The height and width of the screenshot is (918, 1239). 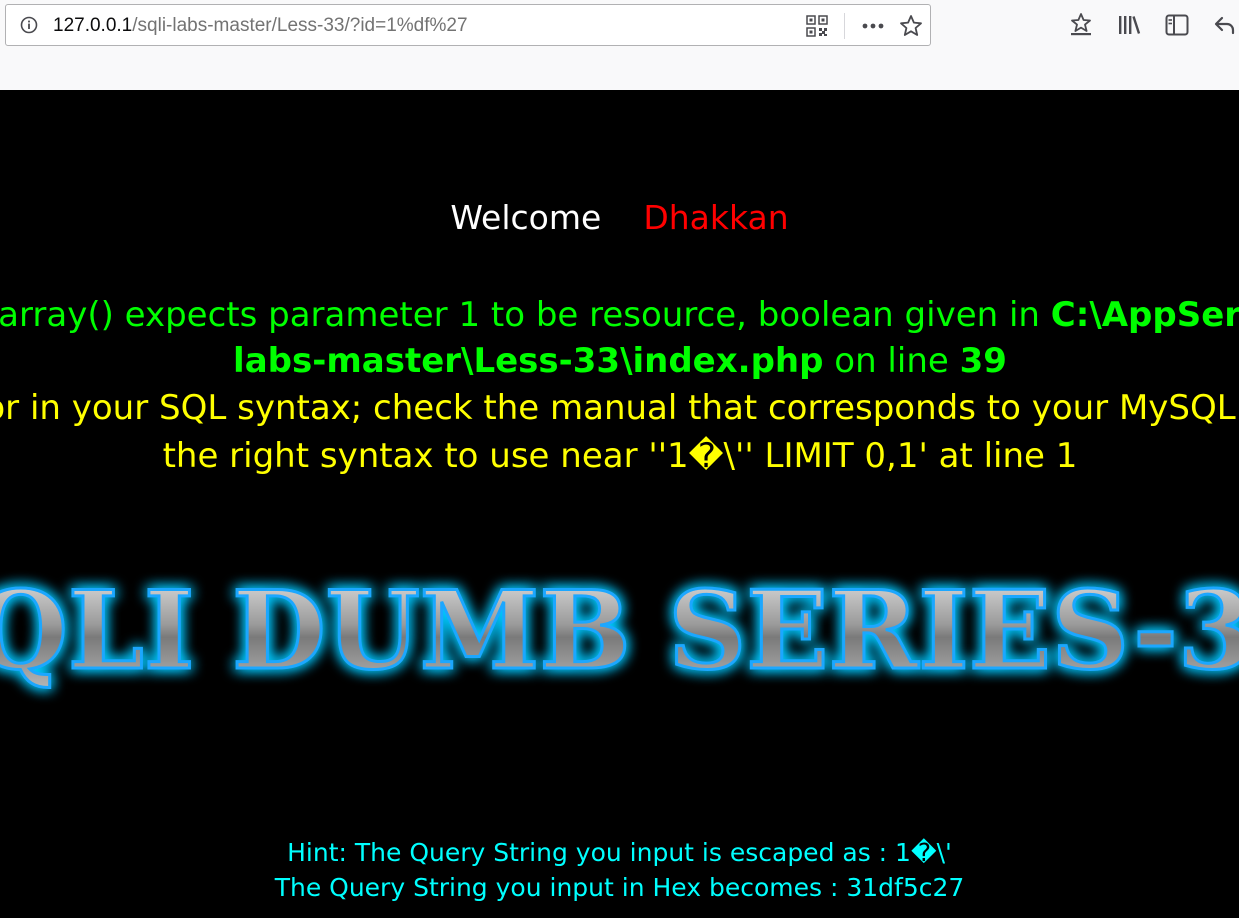 What do you see at coordinates (716, 217) in the screenshot?
I see `welcome-name: Dhakkan` at bounding box center [716, 217].